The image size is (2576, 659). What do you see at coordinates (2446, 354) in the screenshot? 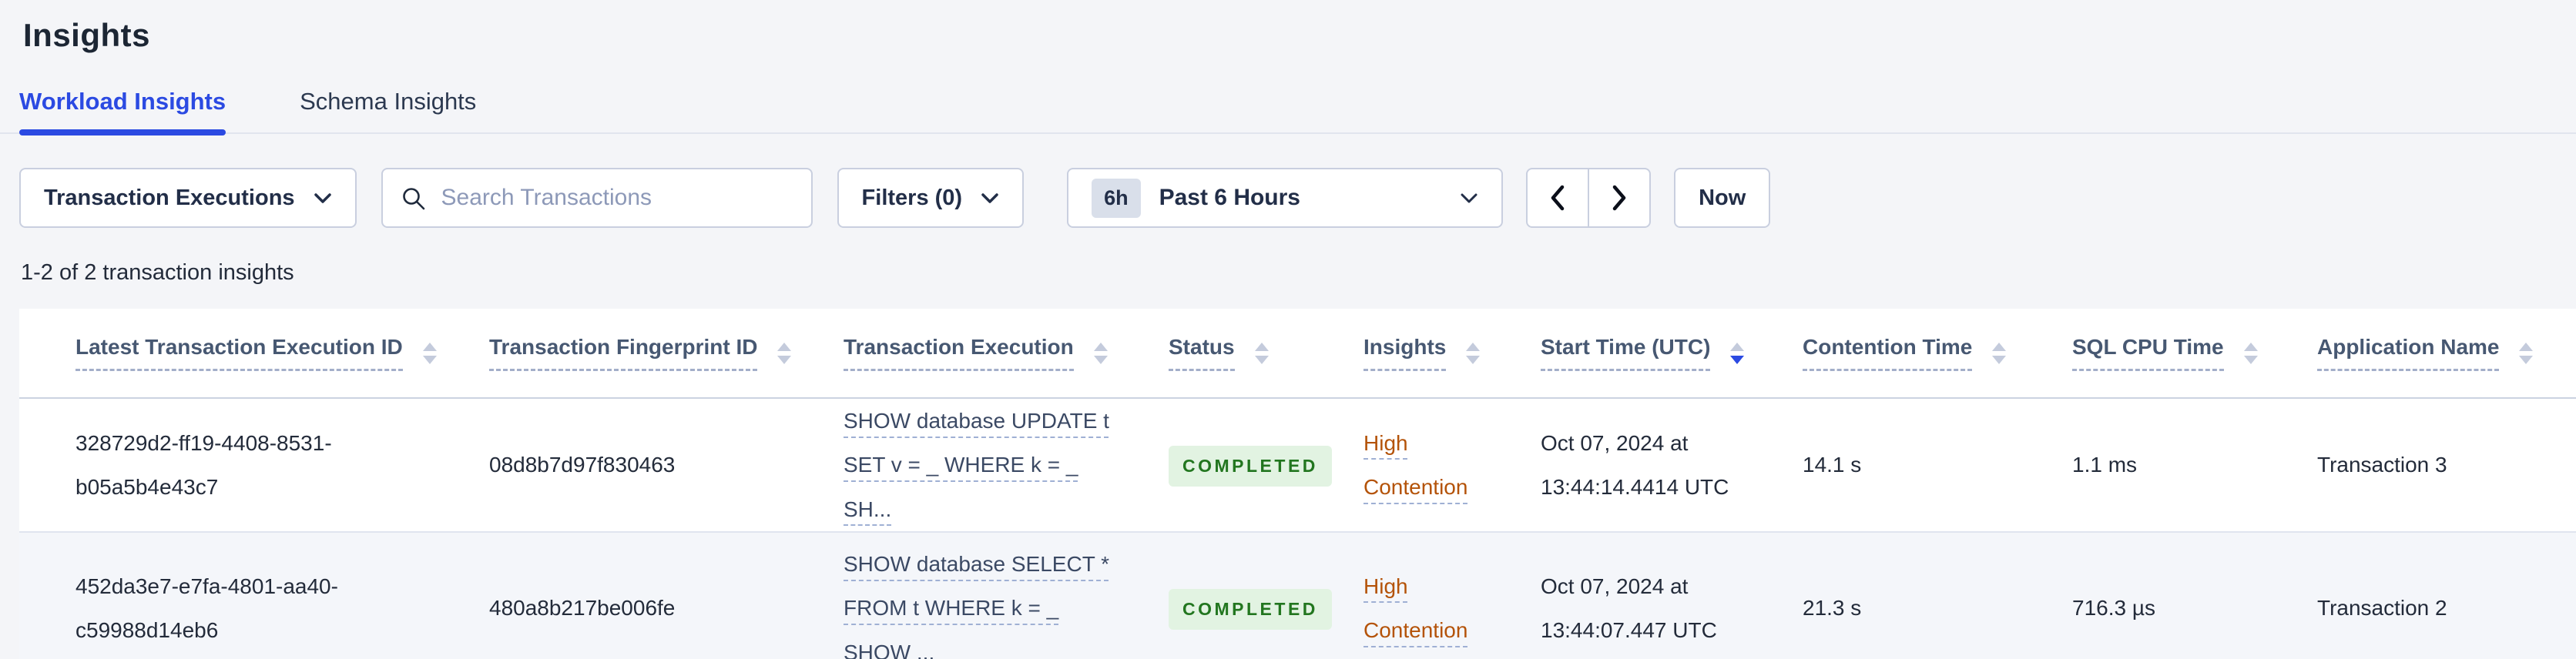
I see `column-header-application-name: Application Name` at bounding box center [2446, 354].